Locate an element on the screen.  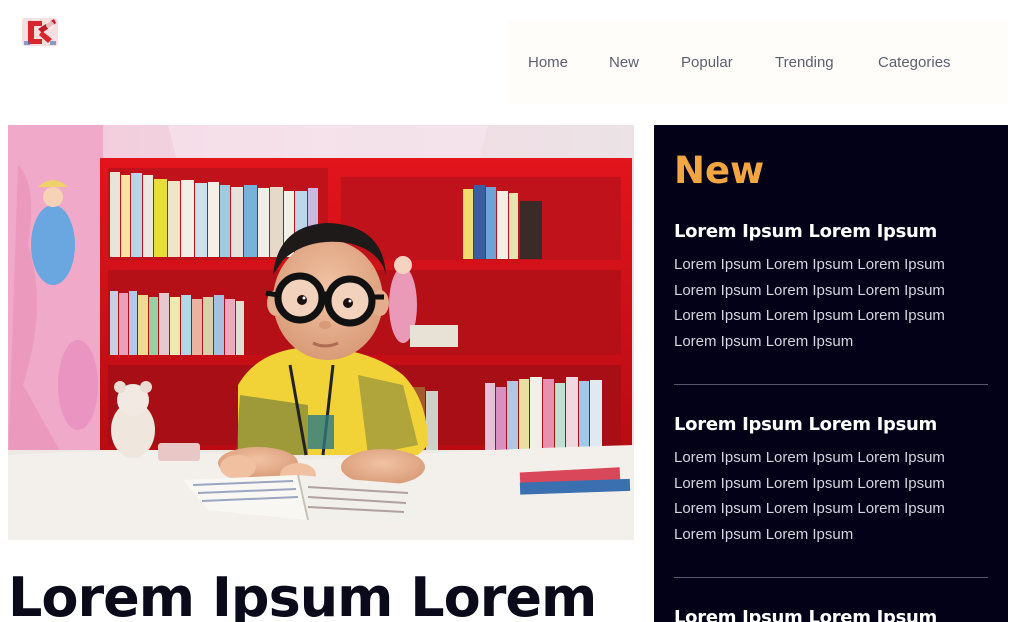
nav-new: New is located at coordinates (624, 62).